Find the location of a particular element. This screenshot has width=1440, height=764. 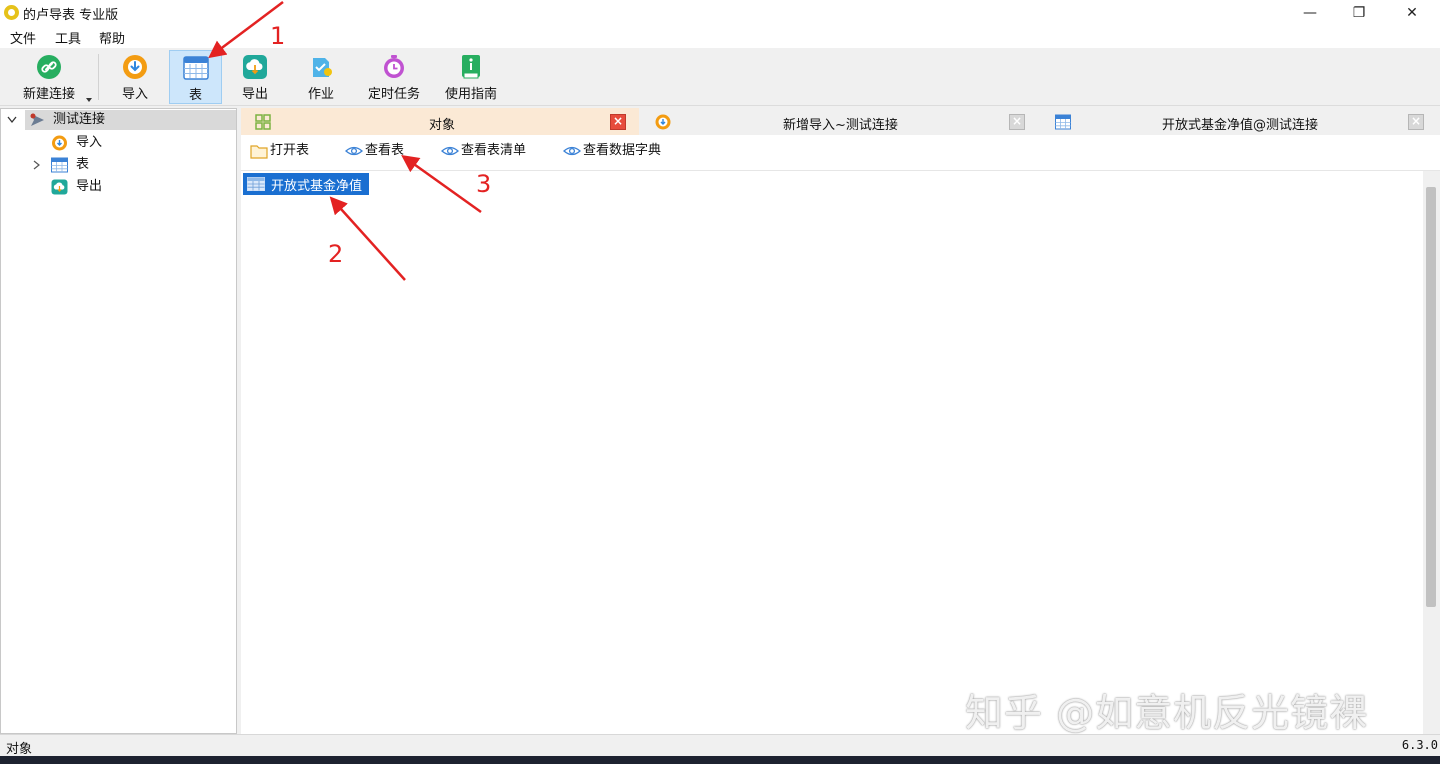

tree-item-export-label: 导出 is located at coordinates (89, 186).